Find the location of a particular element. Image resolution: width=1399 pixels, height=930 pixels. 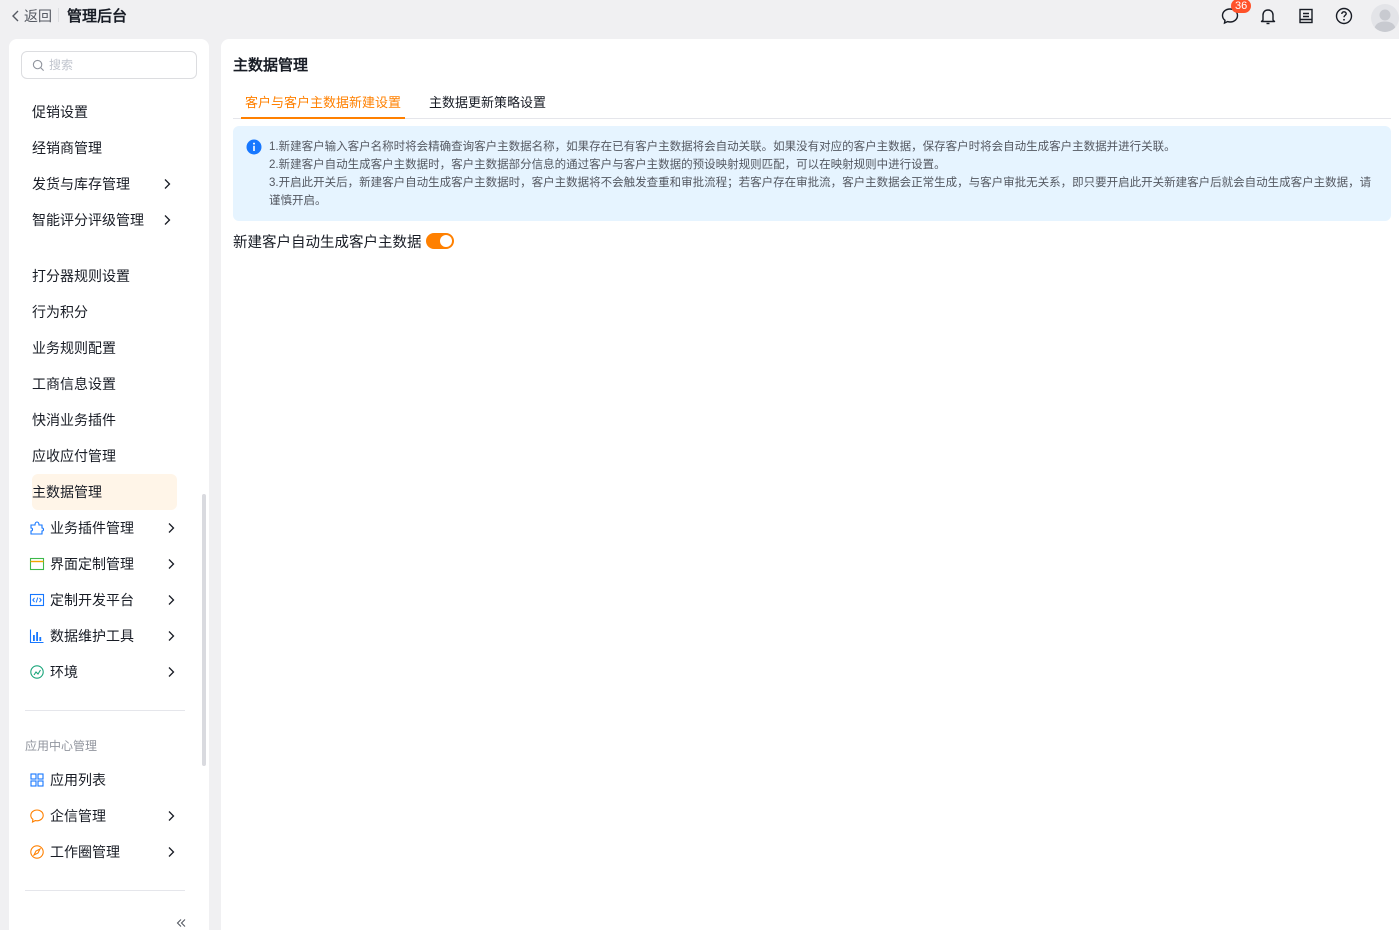

tab-customer-master-create: 客户与客户主数据新建设置 is located at coordinates (323, 105).